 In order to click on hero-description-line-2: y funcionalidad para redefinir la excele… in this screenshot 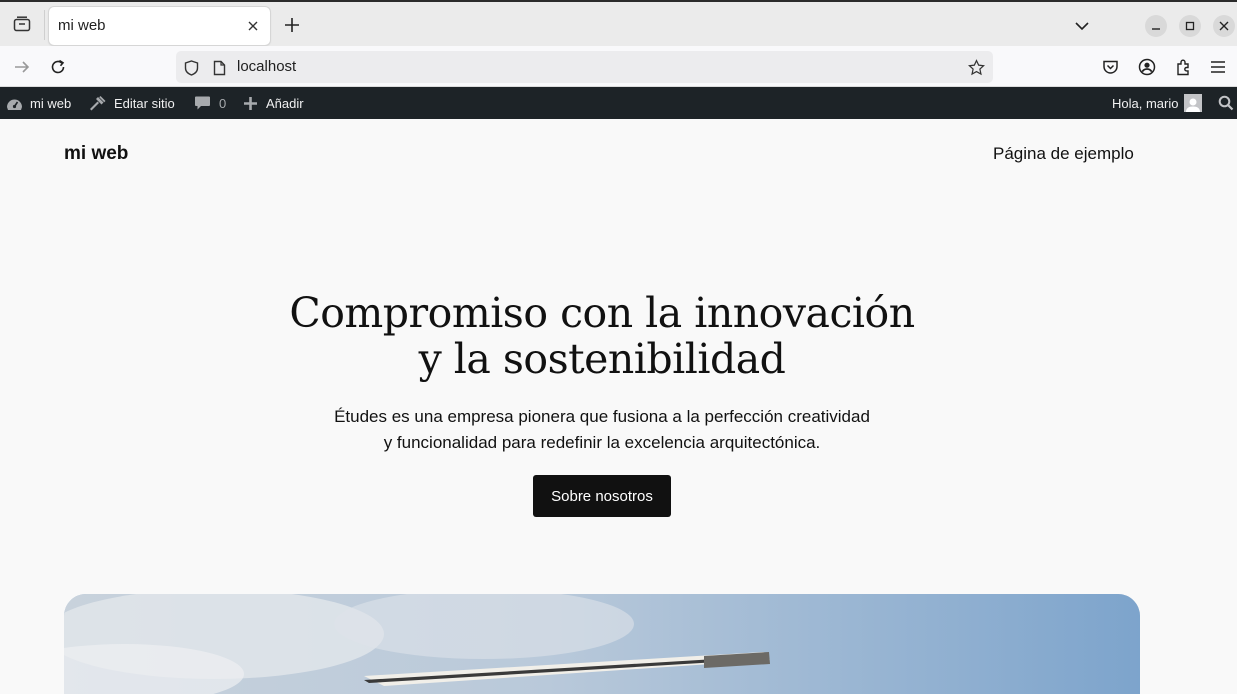, I will do `click(602, 442)`.